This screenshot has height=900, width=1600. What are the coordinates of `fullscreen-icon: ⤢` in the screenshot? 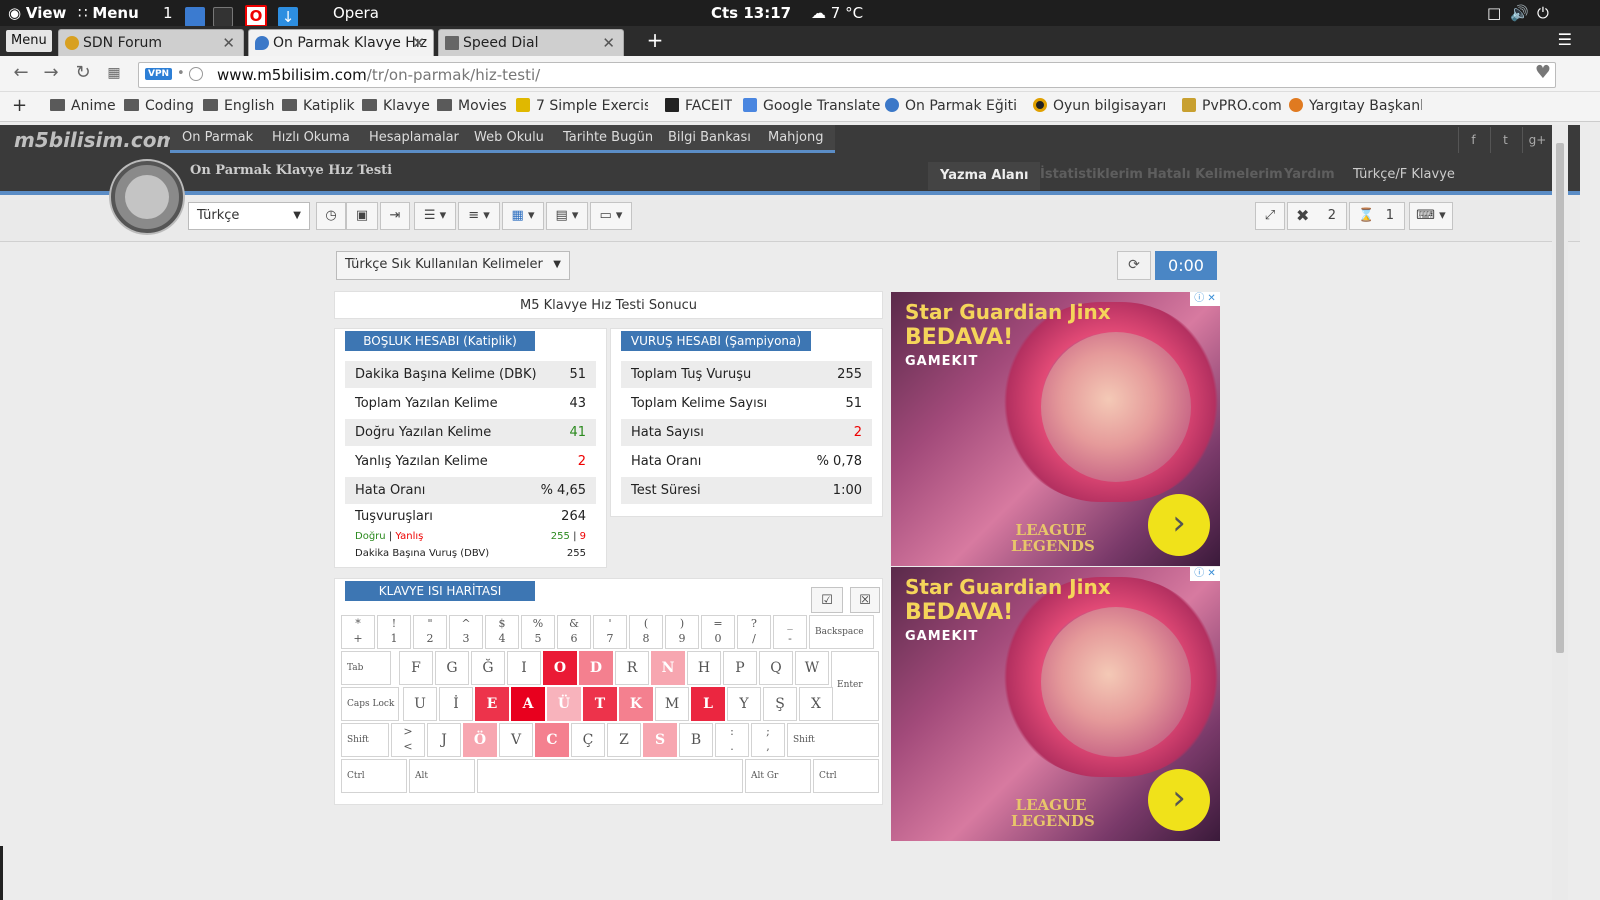 It's located at (1270, 216).